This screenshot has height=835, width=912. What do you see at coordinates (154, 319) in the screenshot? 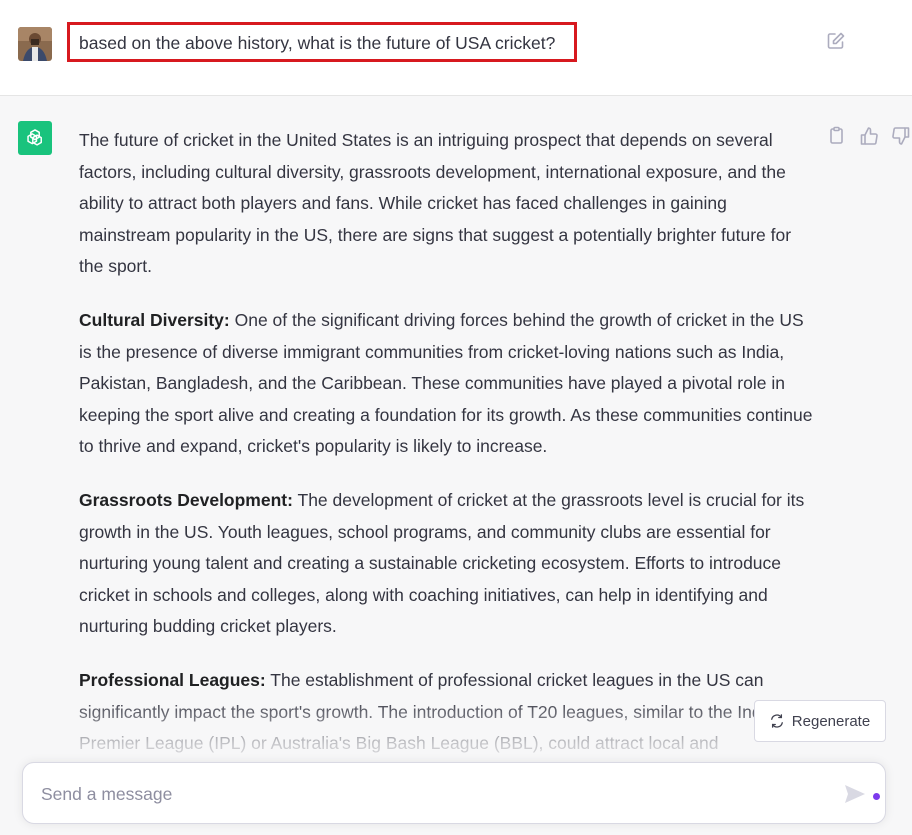
I see `paragraph-heading: Cultural Diversity:` at bounding box center [154, 319].